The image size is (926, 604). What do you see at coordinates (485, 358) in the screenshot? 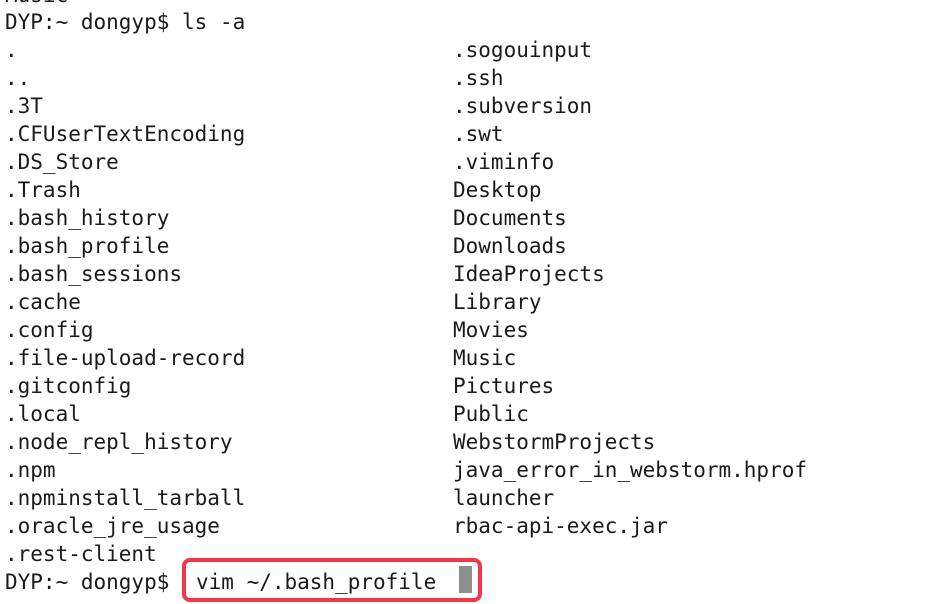
I see `list-item: Music` at bounding box center [485, 358].